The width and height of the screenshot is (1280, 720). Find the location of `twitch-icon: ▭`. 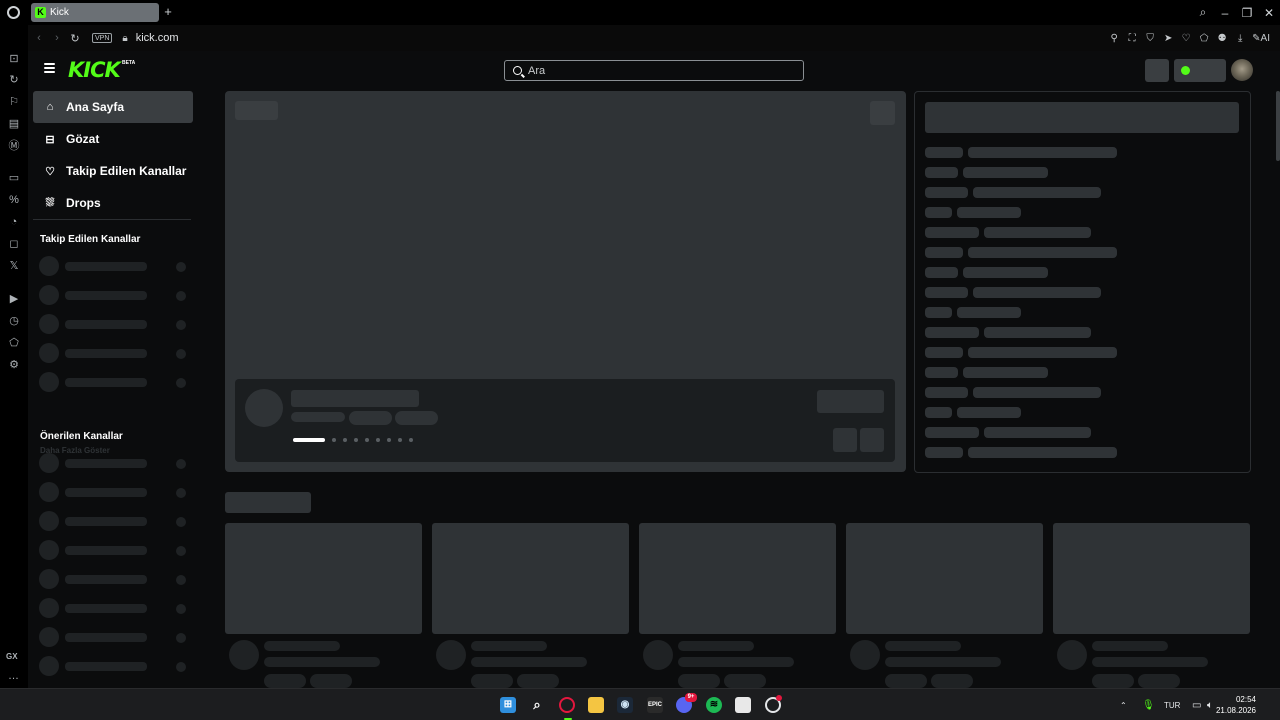

twitch-icon: ▭ is located at coordinates (14, 178).